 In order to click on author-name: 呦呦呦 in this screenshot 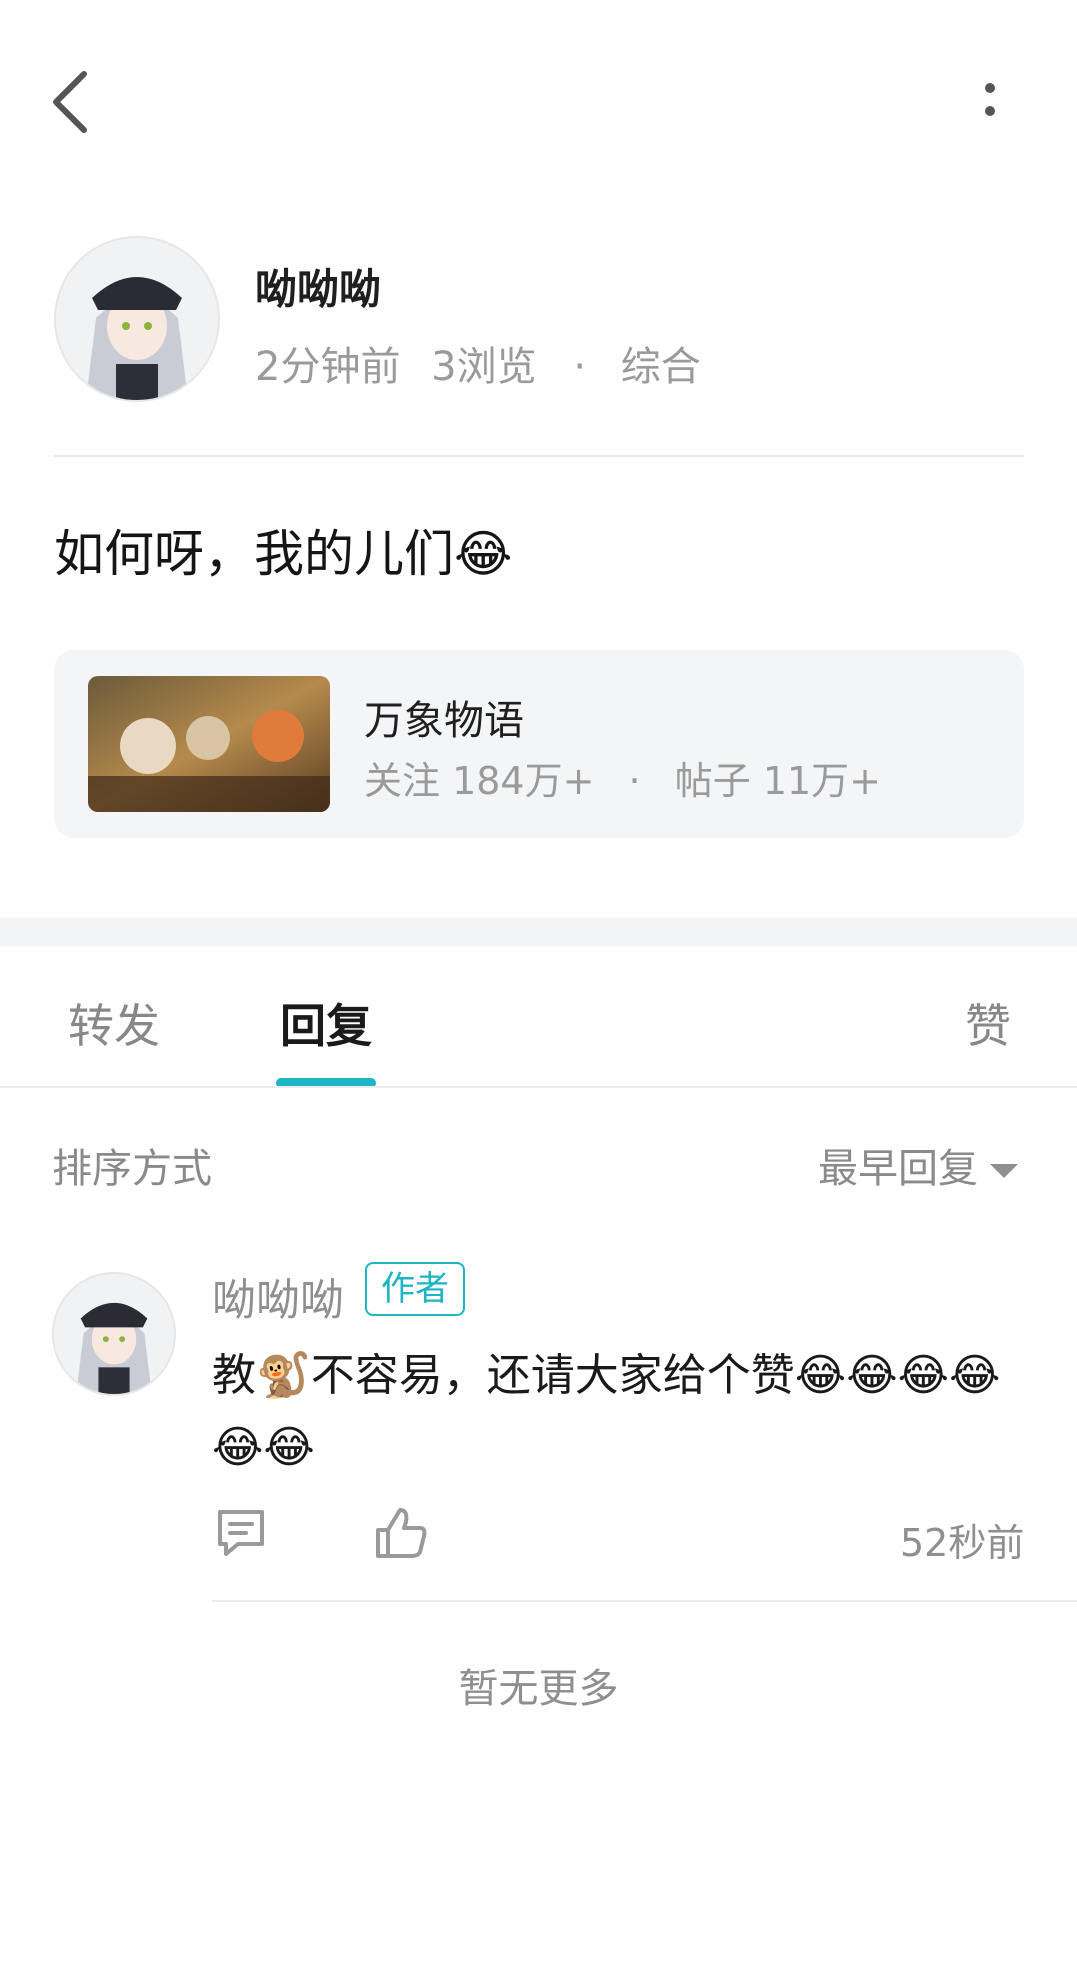, I will do `click(318, 286)`.